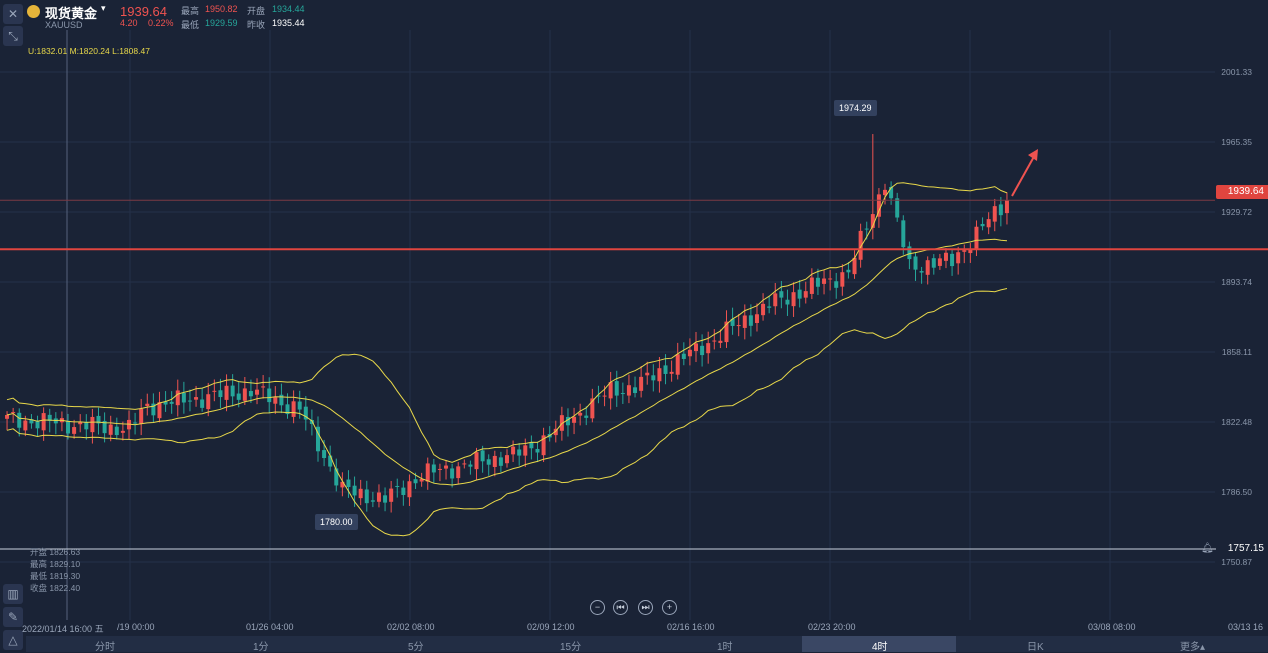 This screenshot has height=653, width=1268. Describe the element at coordinates (143, 11) in the screenshot. I see `last-price: 1939.64` at that location.